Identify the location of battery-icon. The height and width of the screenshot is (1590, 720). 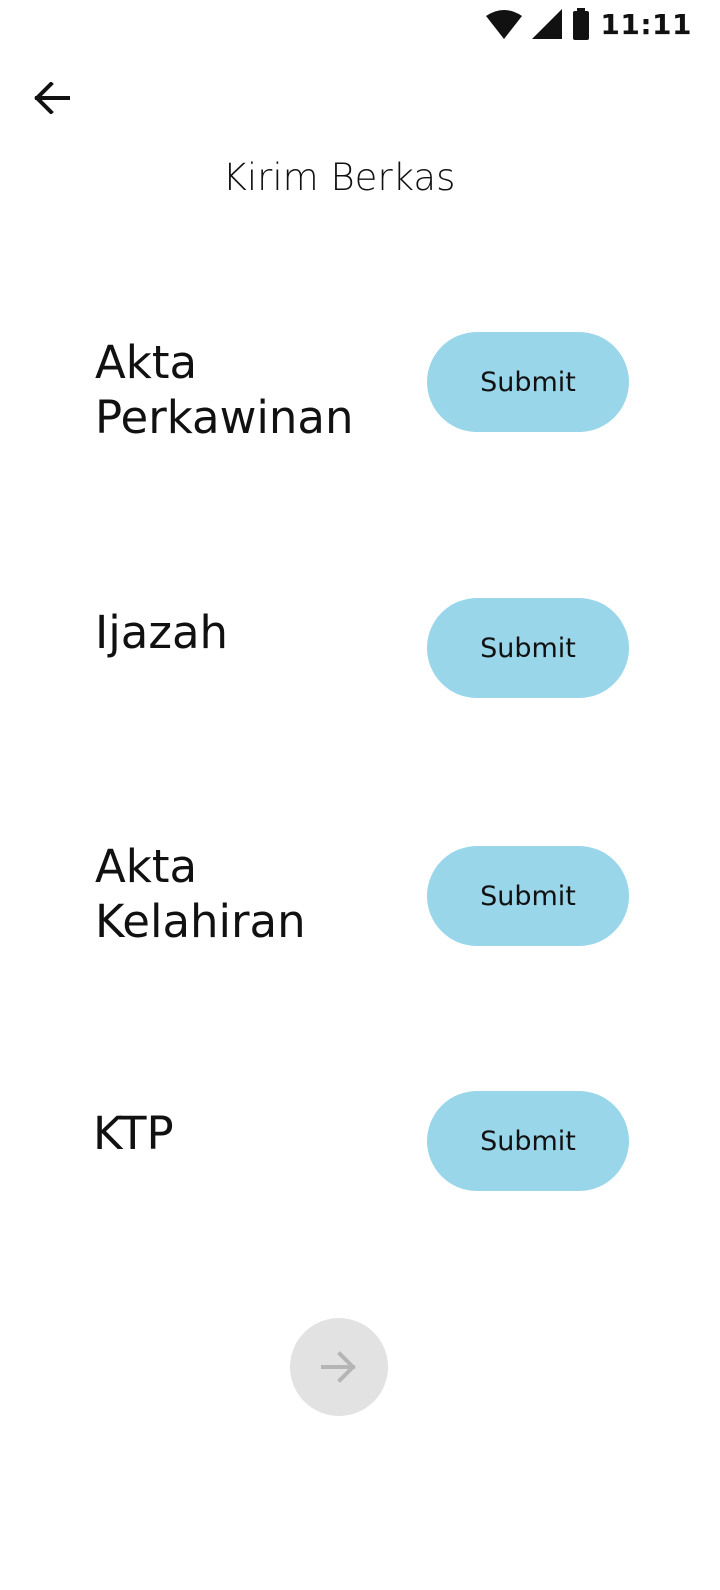
(581, 24).